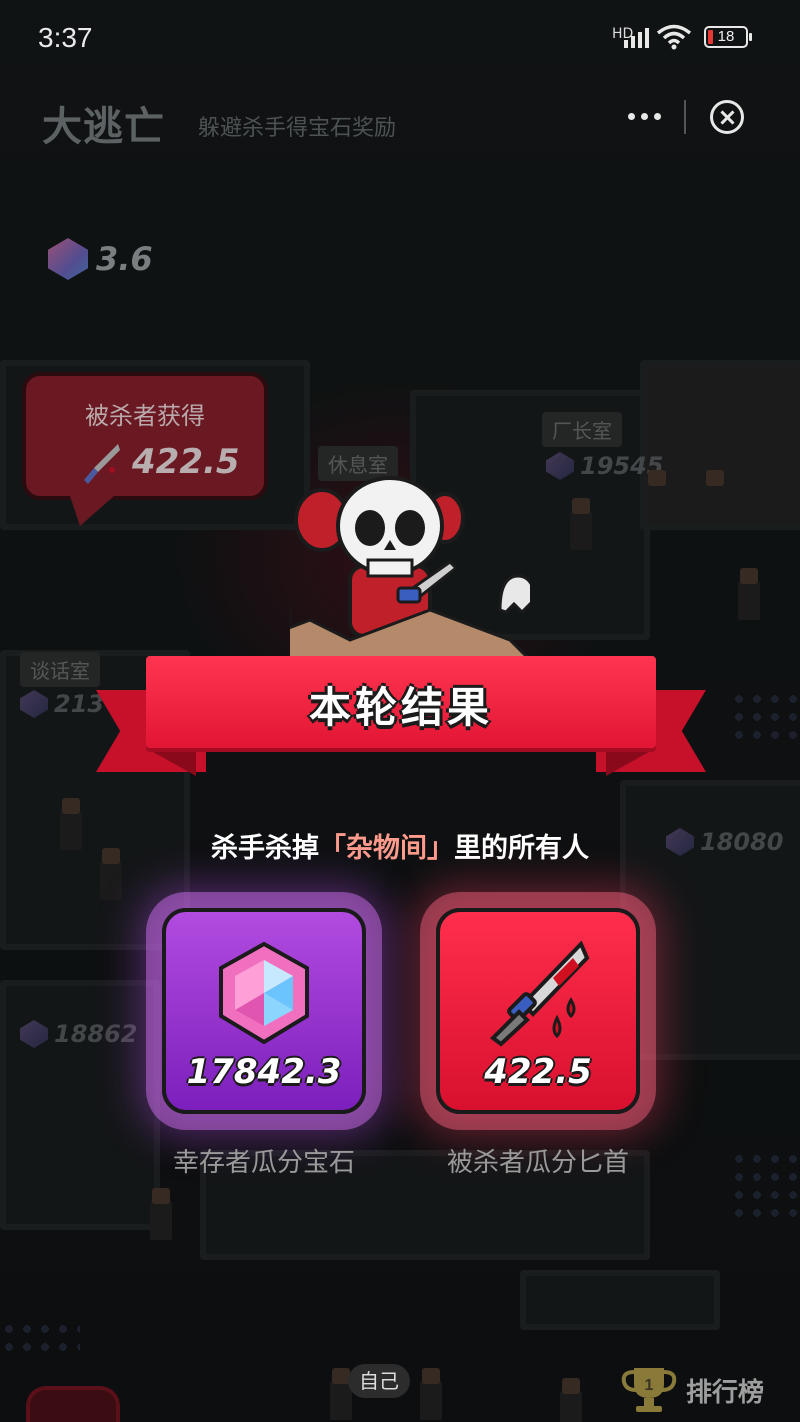  I want to click on result-description: 杀手杀掉「杂物间」里的所有人, so click(400, 845).